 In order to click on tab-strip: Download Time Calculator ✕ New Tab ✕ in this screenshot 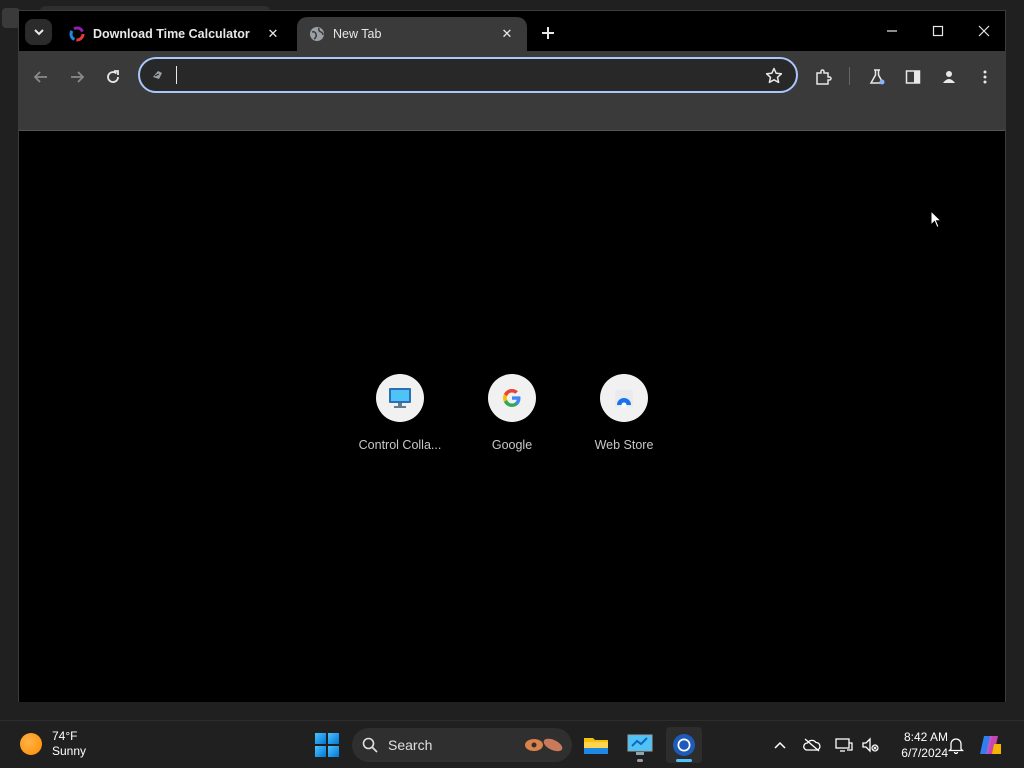, I will do `click(512, 31)`.